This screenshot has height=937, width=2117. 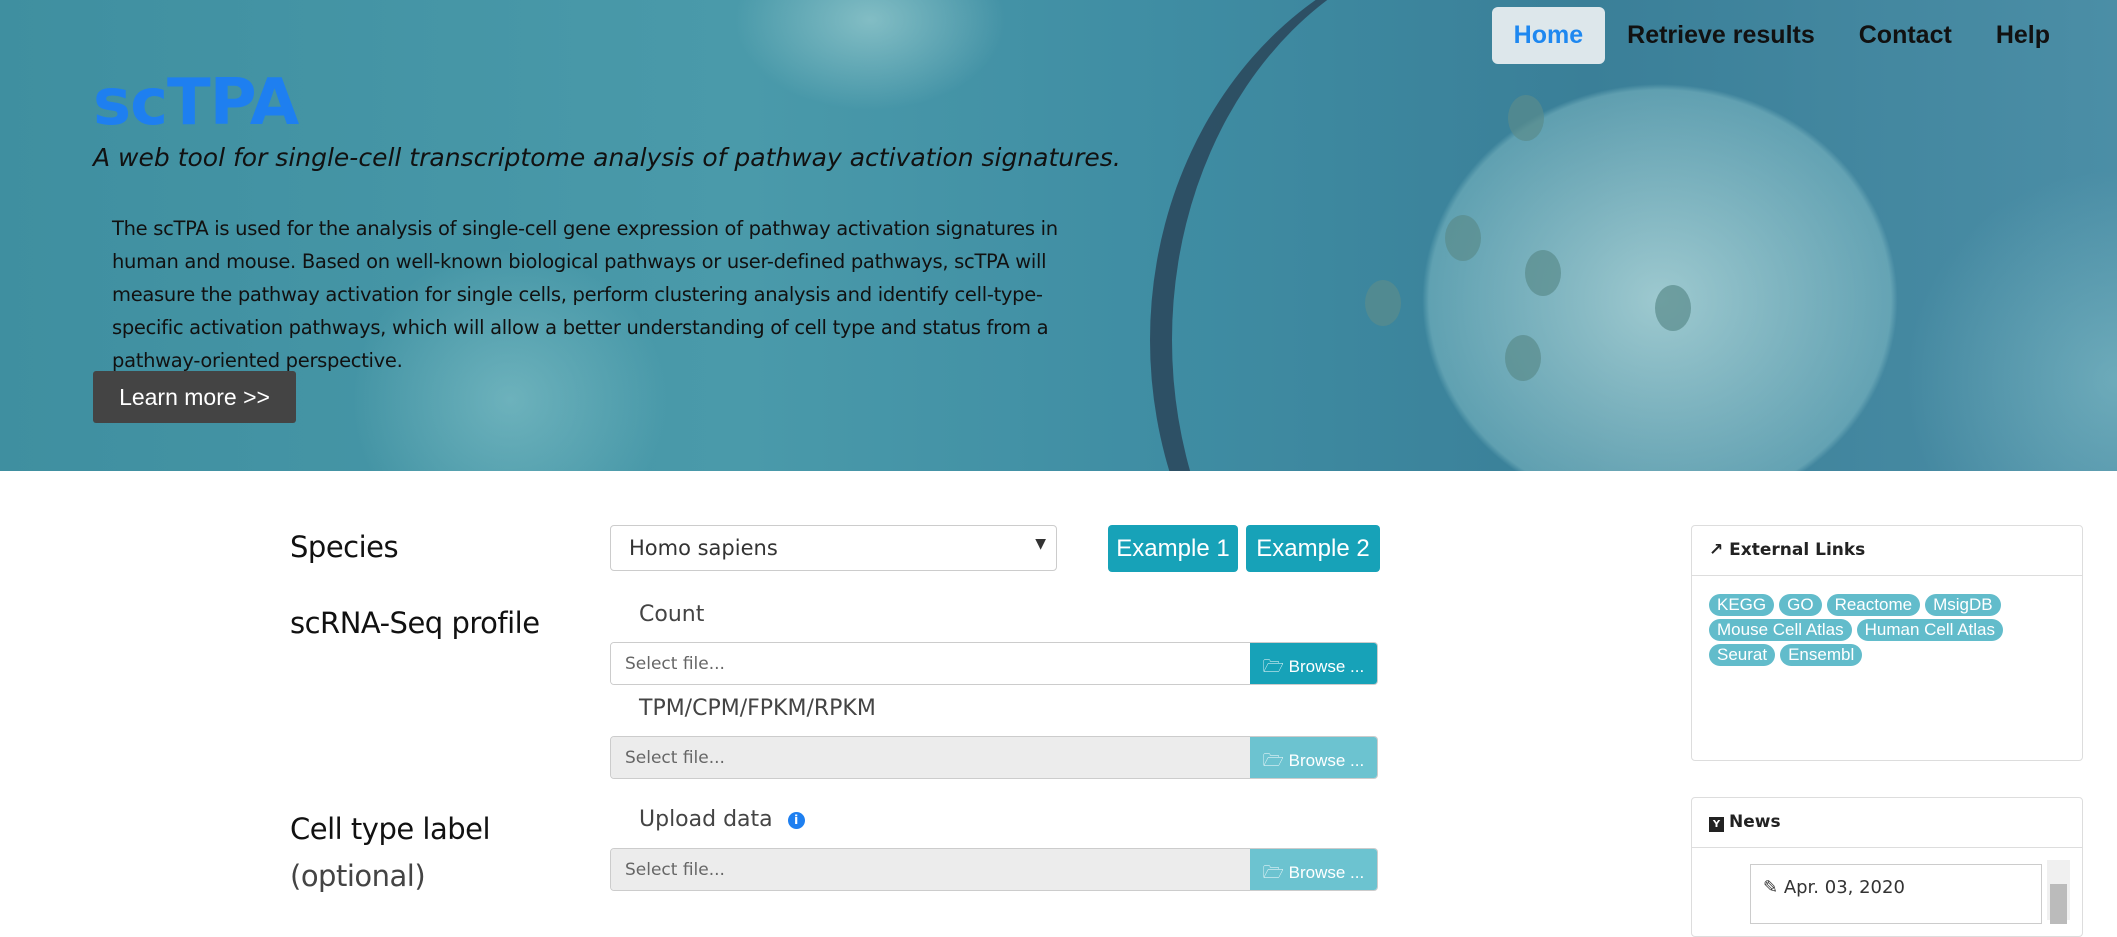 What do you see at coordinates (196, 103) in the screenshot?
I see `site-title: scTPA` at bounding box center [196, 103].